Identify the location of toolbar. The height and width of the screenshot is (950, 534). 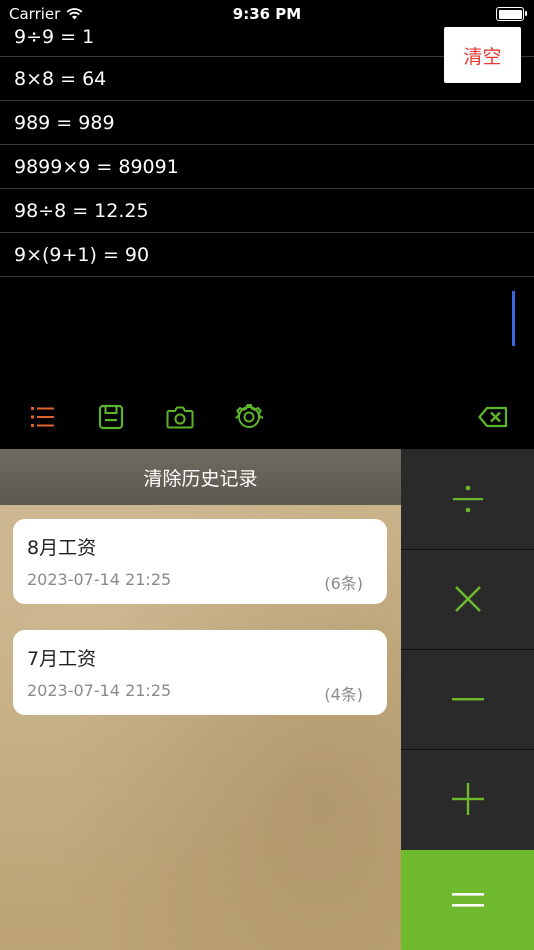
(267, 417).